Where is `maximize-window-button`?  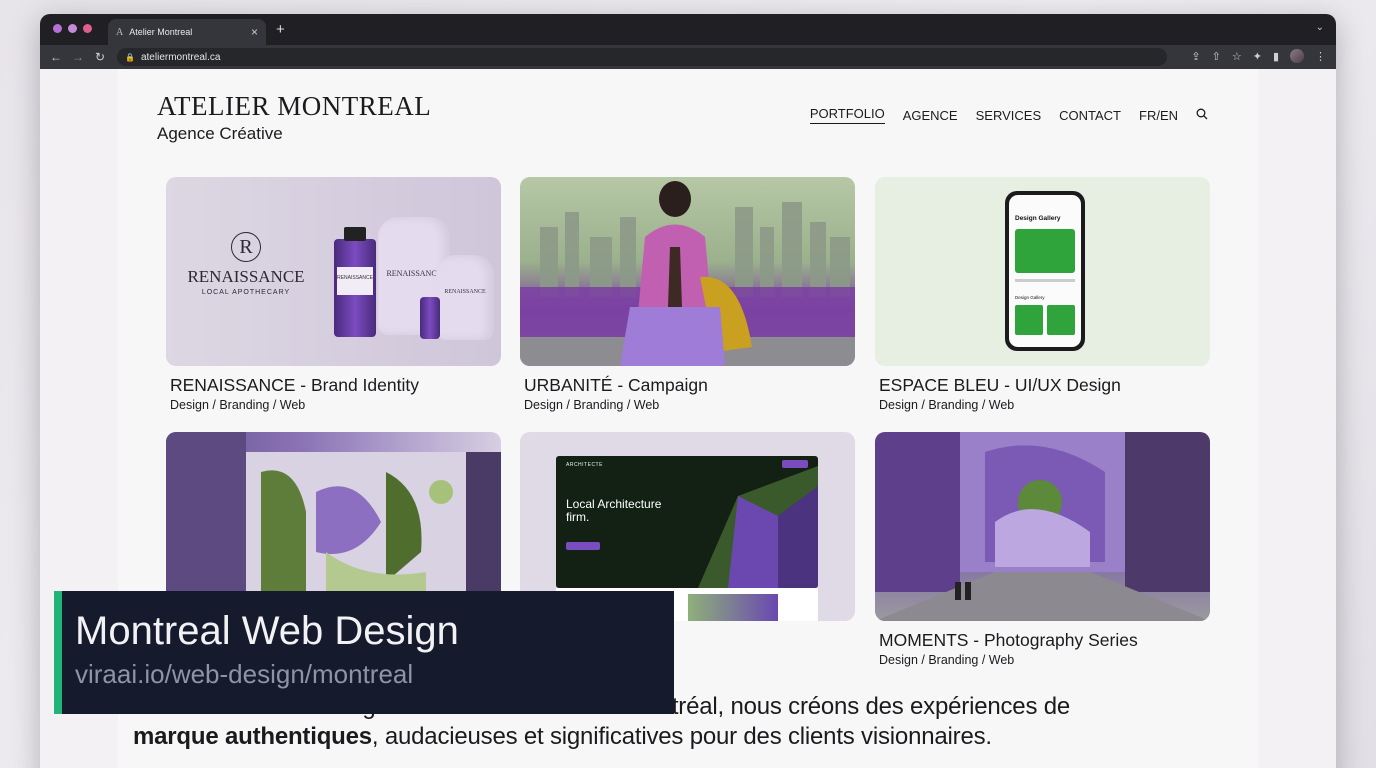 maximize-window-button is located at coordinates (87, 28).